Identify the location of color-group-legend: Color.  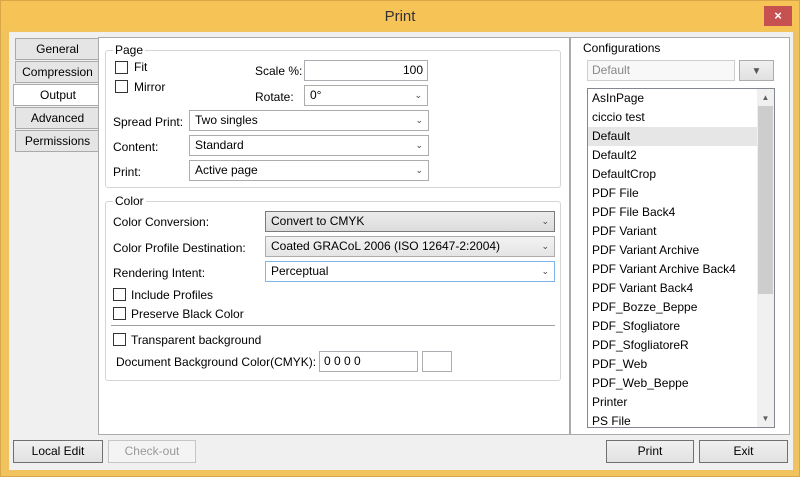
(129, 201).